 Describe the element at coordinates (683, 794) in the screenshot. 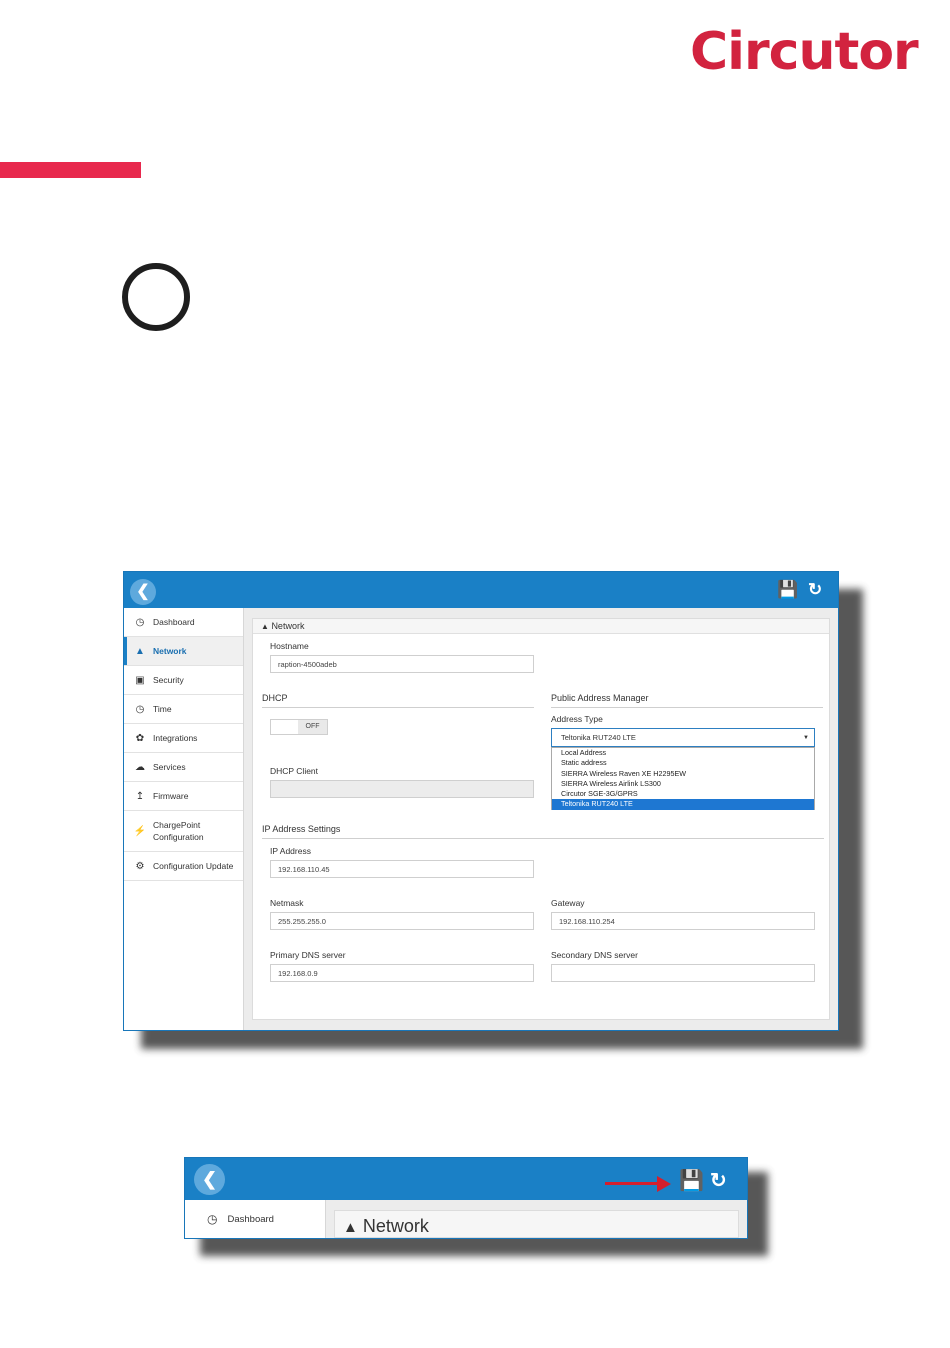

I see `dropdown-option: Circutor SGE-3G/GPRS` at that location.